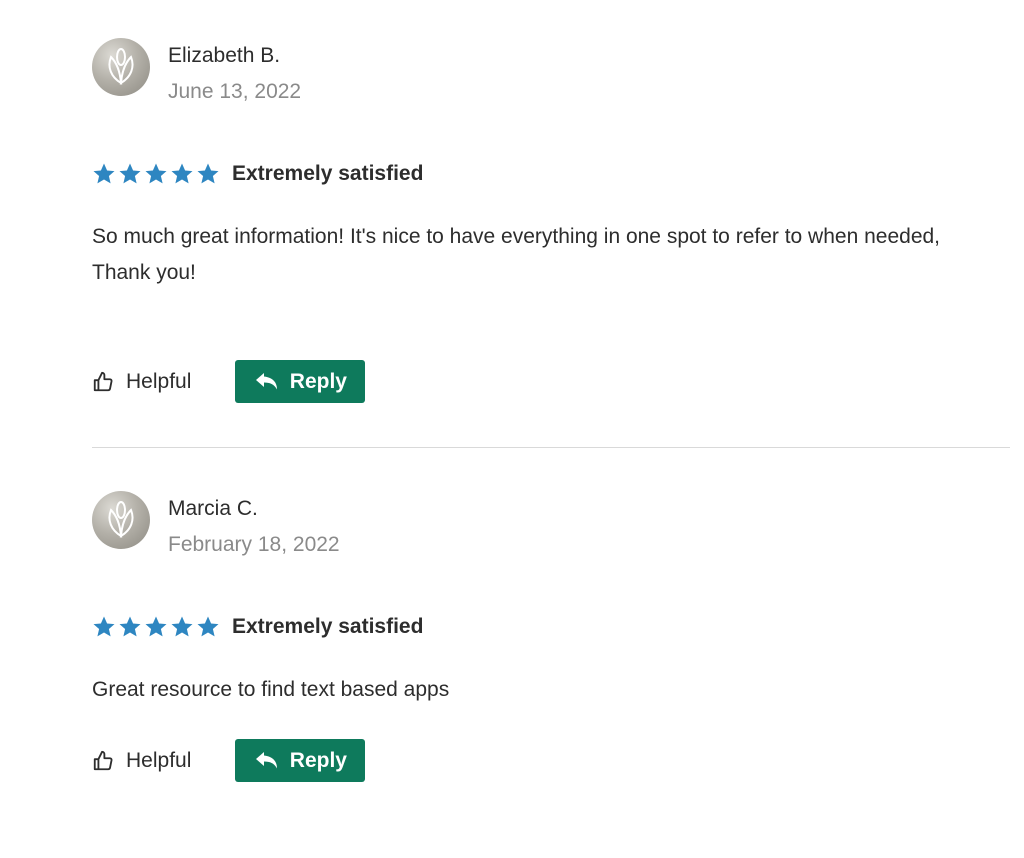 The image size is (1024, 858). Describe the element at coordinates (551, 73) in the screenshot. I see `review-author-row: Elizabeth B. June 13, 2022` at that location.